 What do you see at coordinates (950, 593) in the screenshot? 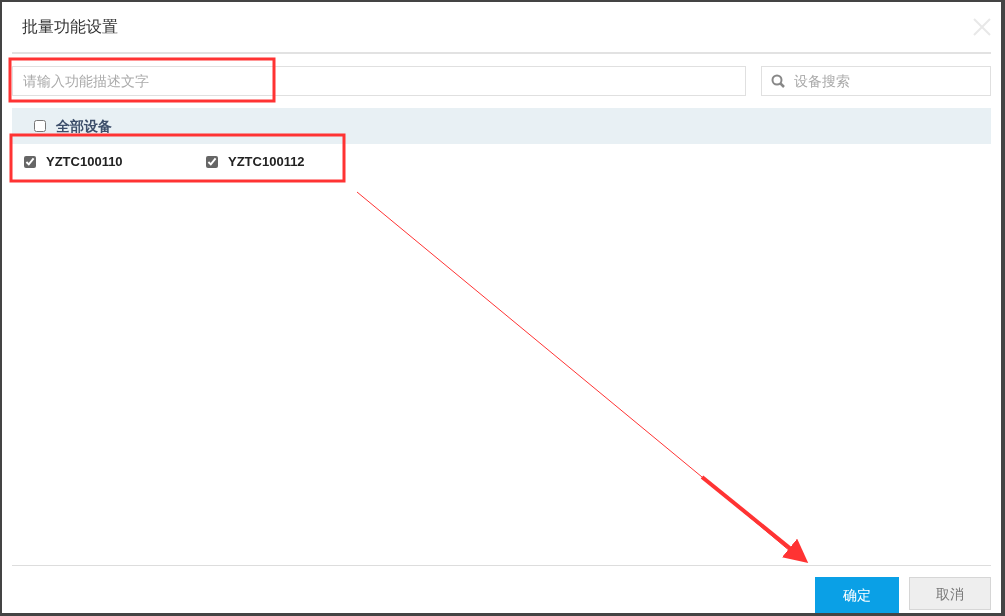
I see `cancel-button: 取消` at bounding box center [950, 593].